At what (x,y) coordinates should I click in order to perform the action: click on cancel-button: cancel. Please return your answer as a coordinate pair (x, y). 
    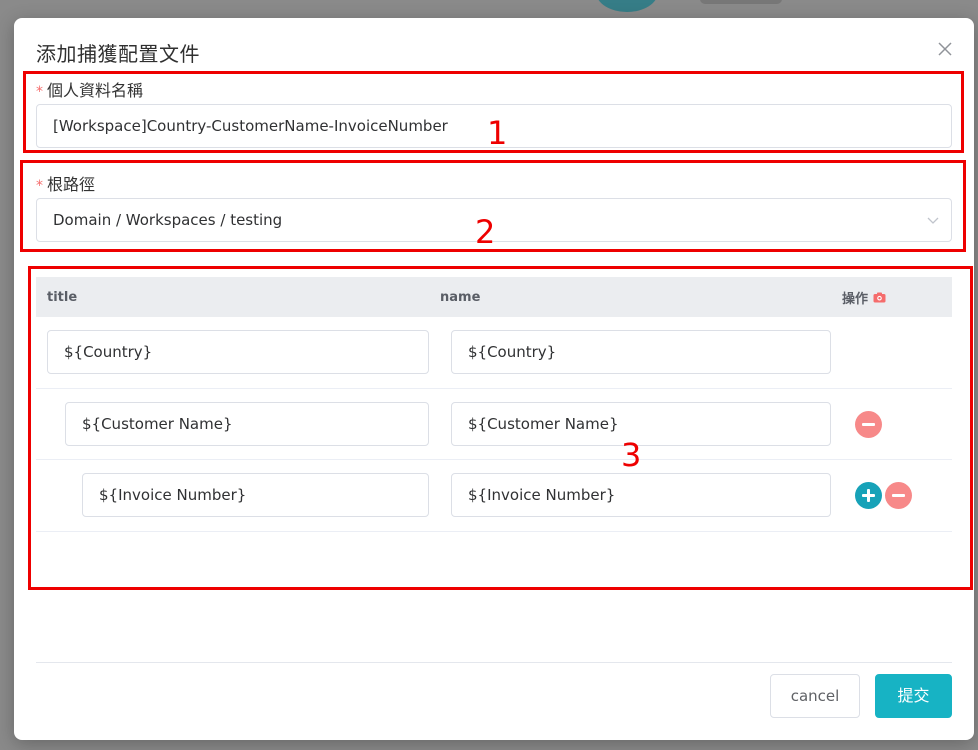
    Looking at the image, I should click on (815, 696).